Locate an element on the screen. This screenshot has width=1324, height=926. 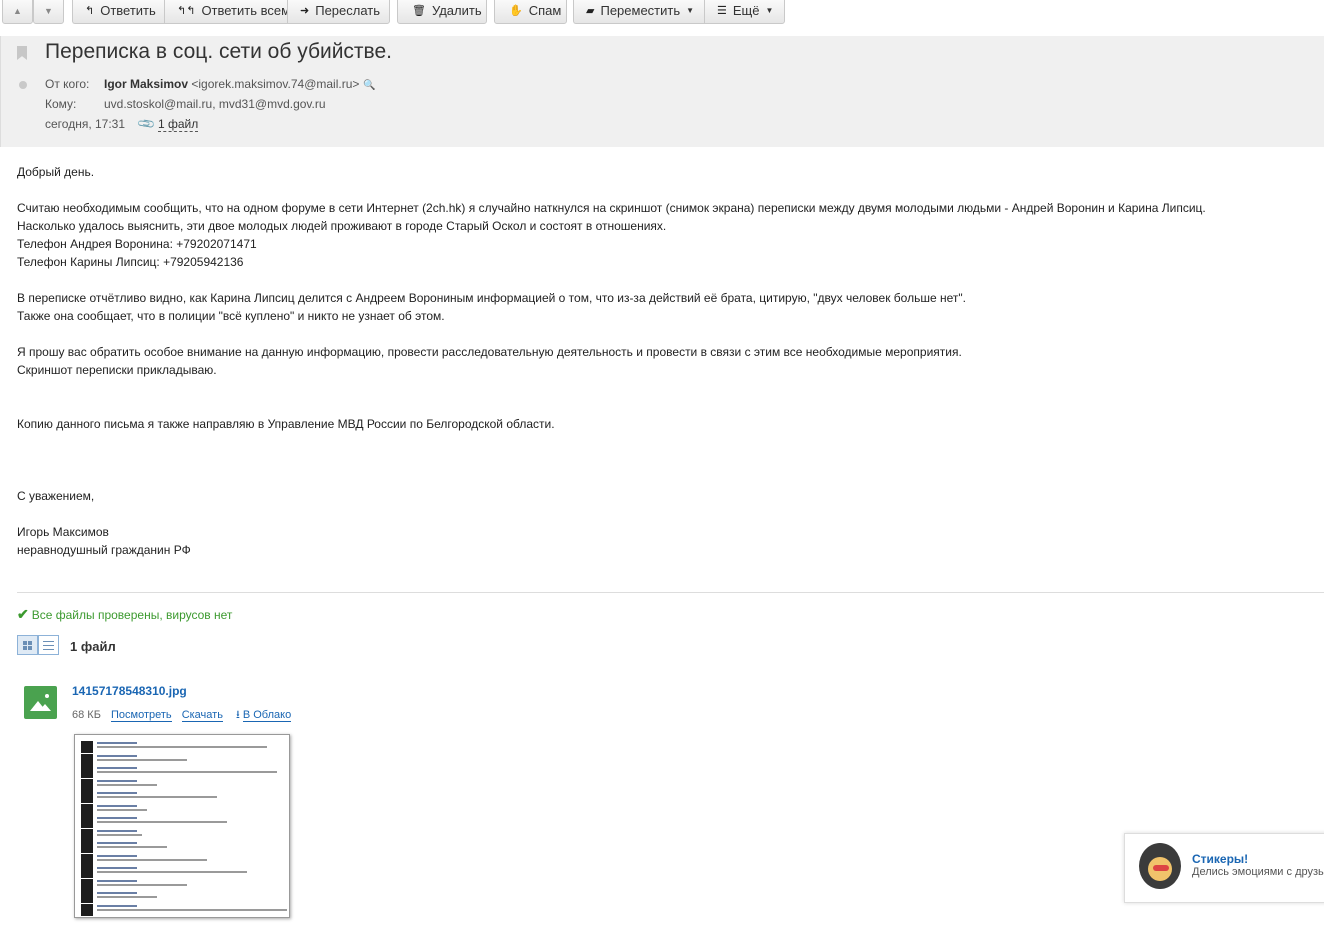
reply-icon: ↰ is located at coordinates (90, 11).